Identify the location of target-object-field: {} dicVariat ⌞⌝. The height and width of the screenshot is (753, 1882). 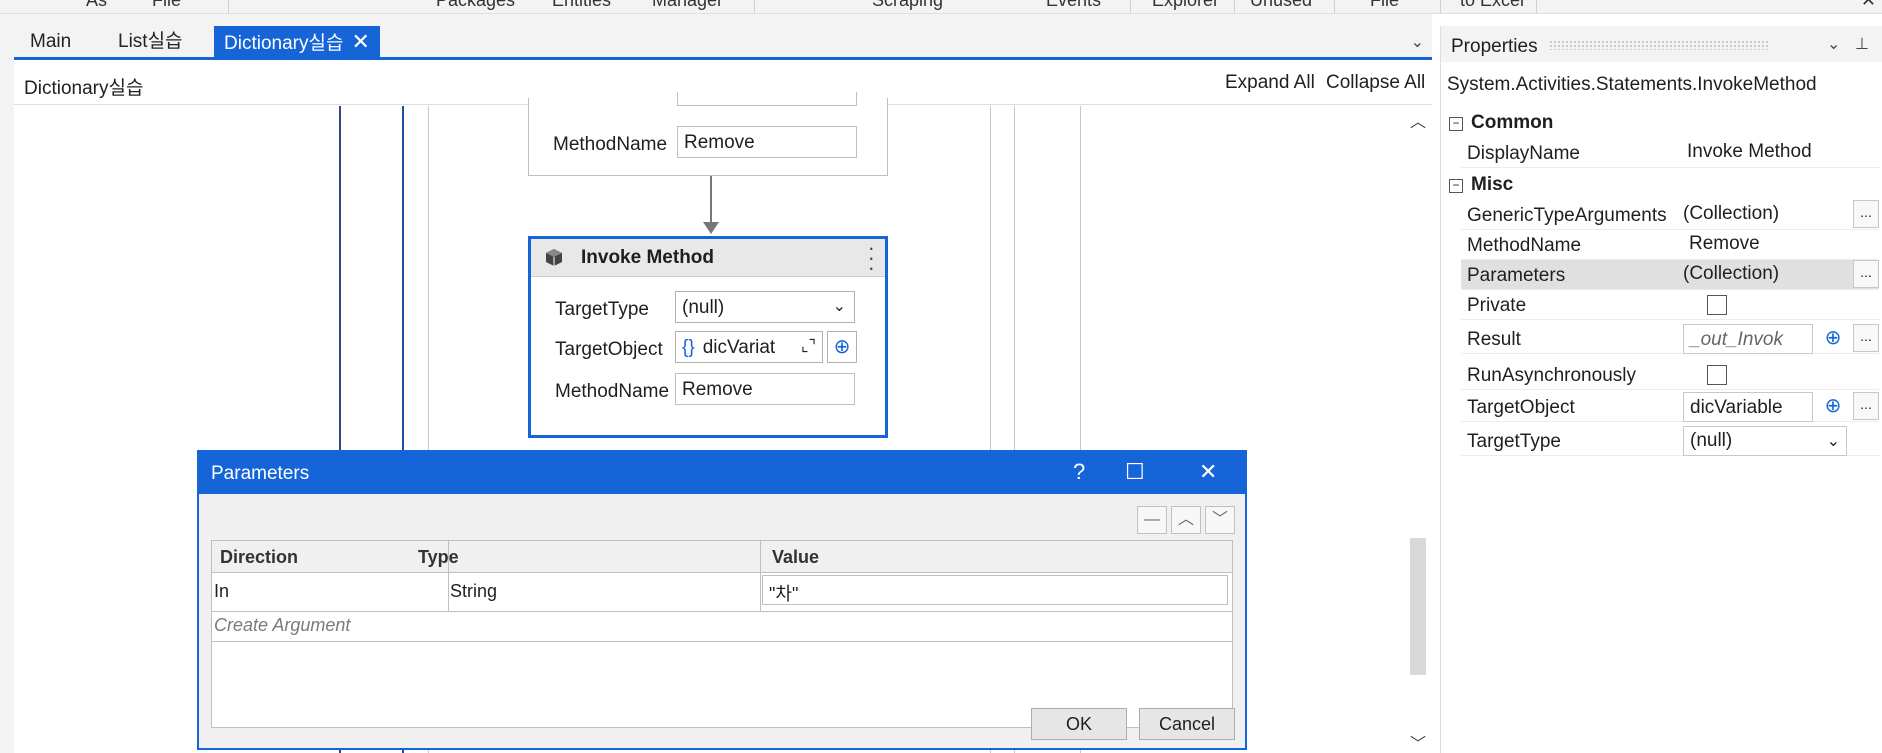
(749, 347).